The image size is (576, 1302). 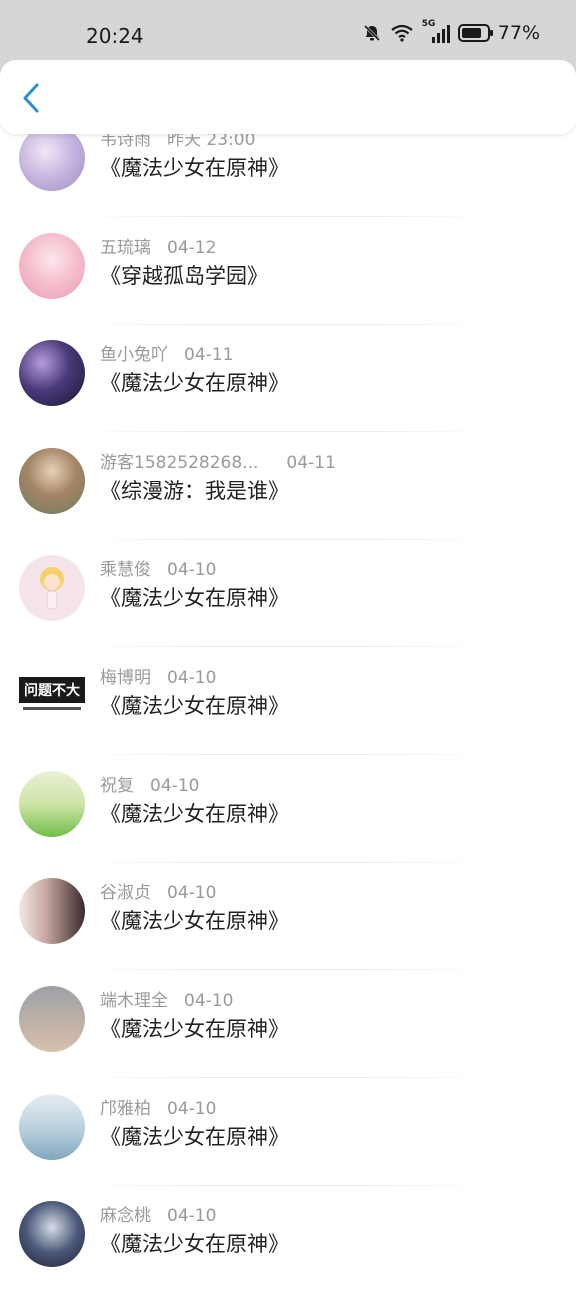 What do you see at coordinates (158, 675) in the screenshot?
I see `item-meta: 梅博明 04-10` at bounding box center [158, 675].